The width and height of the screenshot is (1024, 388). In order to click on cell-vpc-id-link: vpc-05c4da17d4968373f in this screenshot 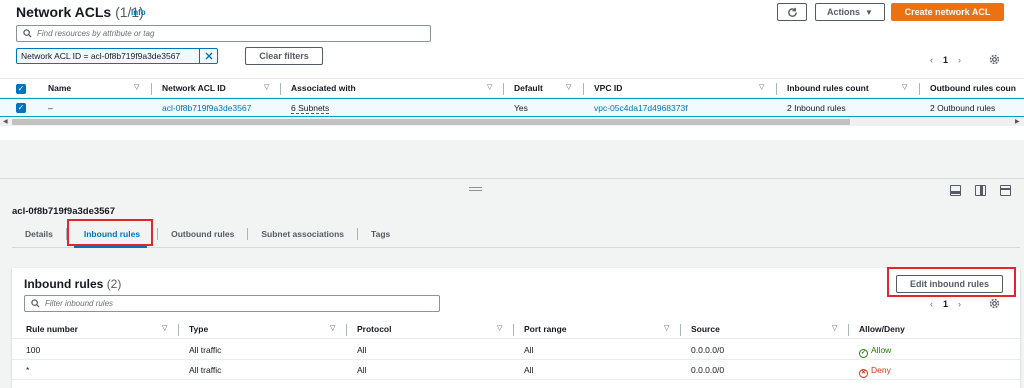, I will do `click(641, 108)`.